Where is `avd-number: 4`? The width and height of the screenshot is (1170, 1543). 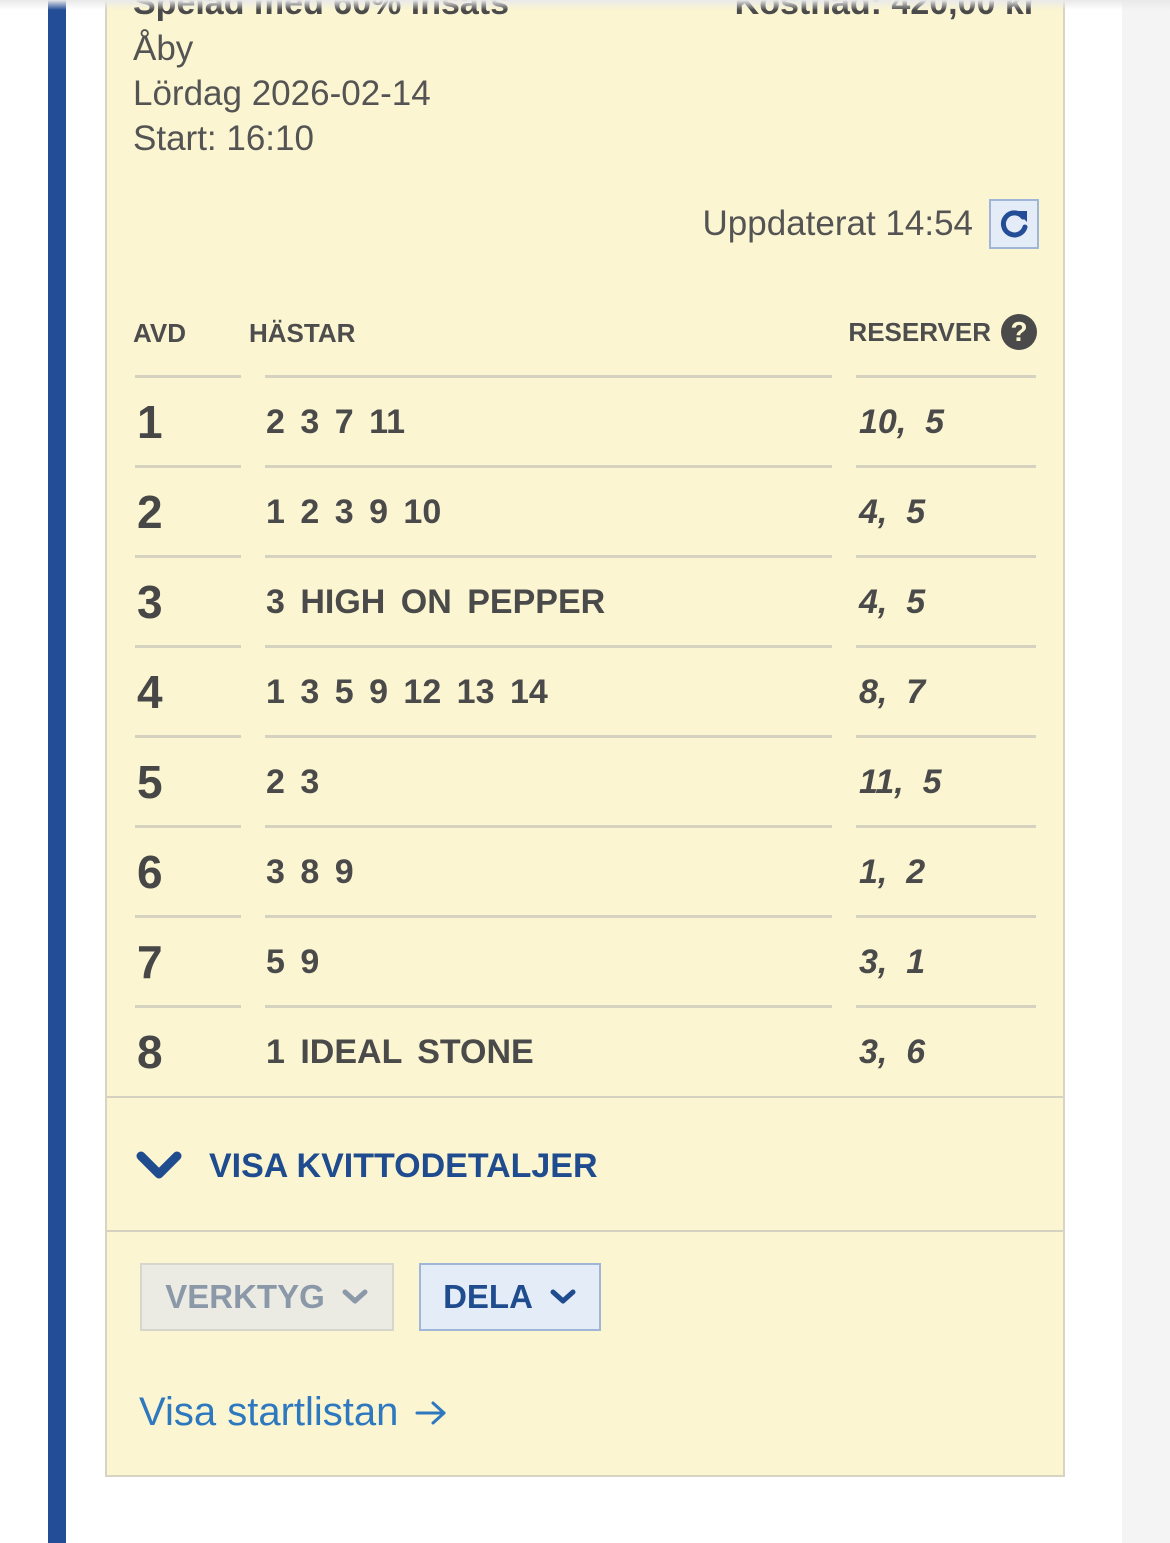
avd-number: 4 is located at coordinates (150, 692).